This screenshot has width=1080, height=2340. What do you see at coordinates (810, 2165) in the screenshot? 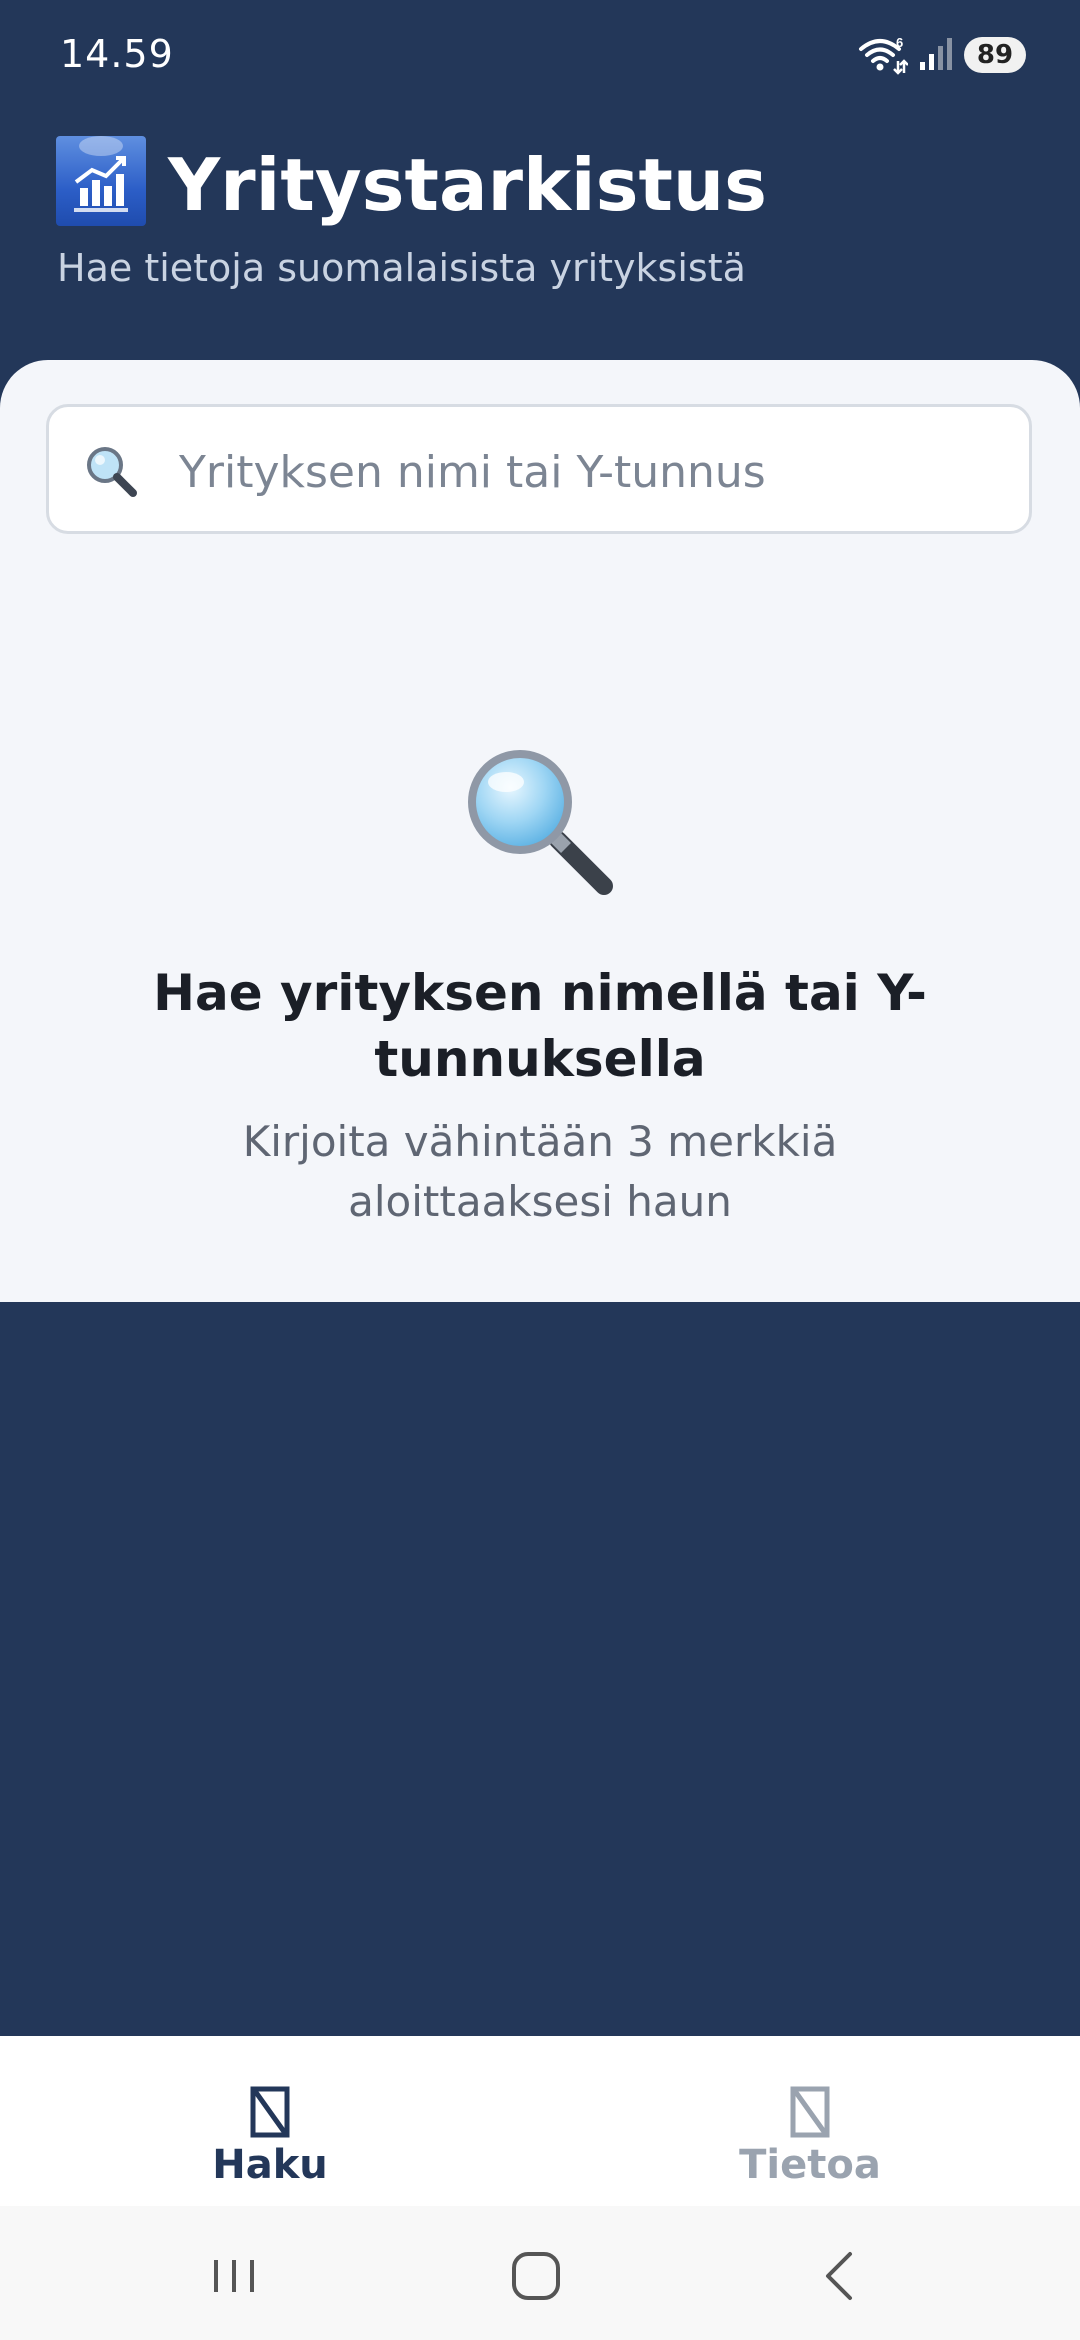
I see `tab-tietoa-label: Tietoa` at bounding box center [810, 2165].